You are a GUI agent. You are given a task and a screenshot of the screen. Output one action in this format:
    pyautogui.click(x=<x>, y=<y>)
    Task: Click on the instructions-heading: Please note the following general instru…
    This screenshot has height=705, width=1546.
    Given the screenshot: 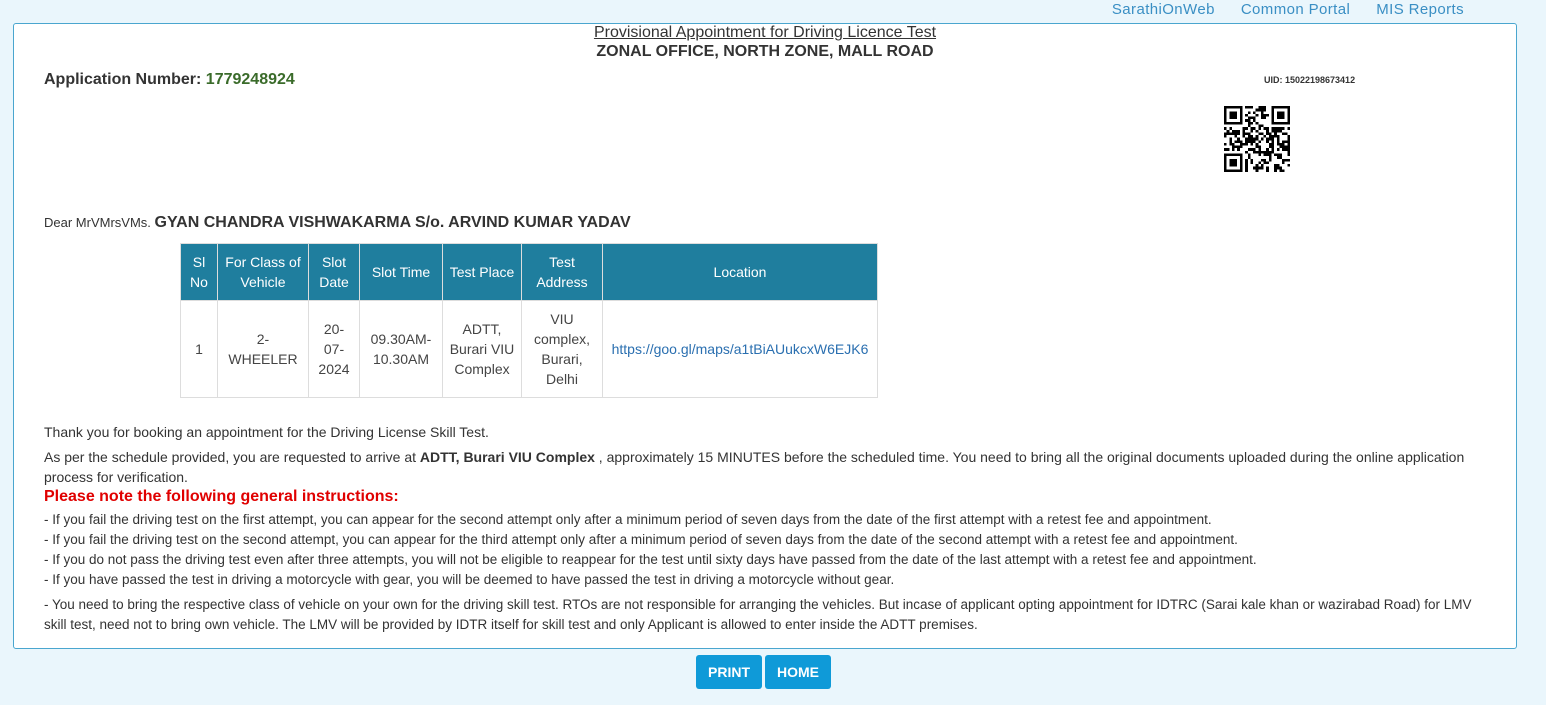 What is the action you would take?
    pyautogui.click(x=221, y=496)
    